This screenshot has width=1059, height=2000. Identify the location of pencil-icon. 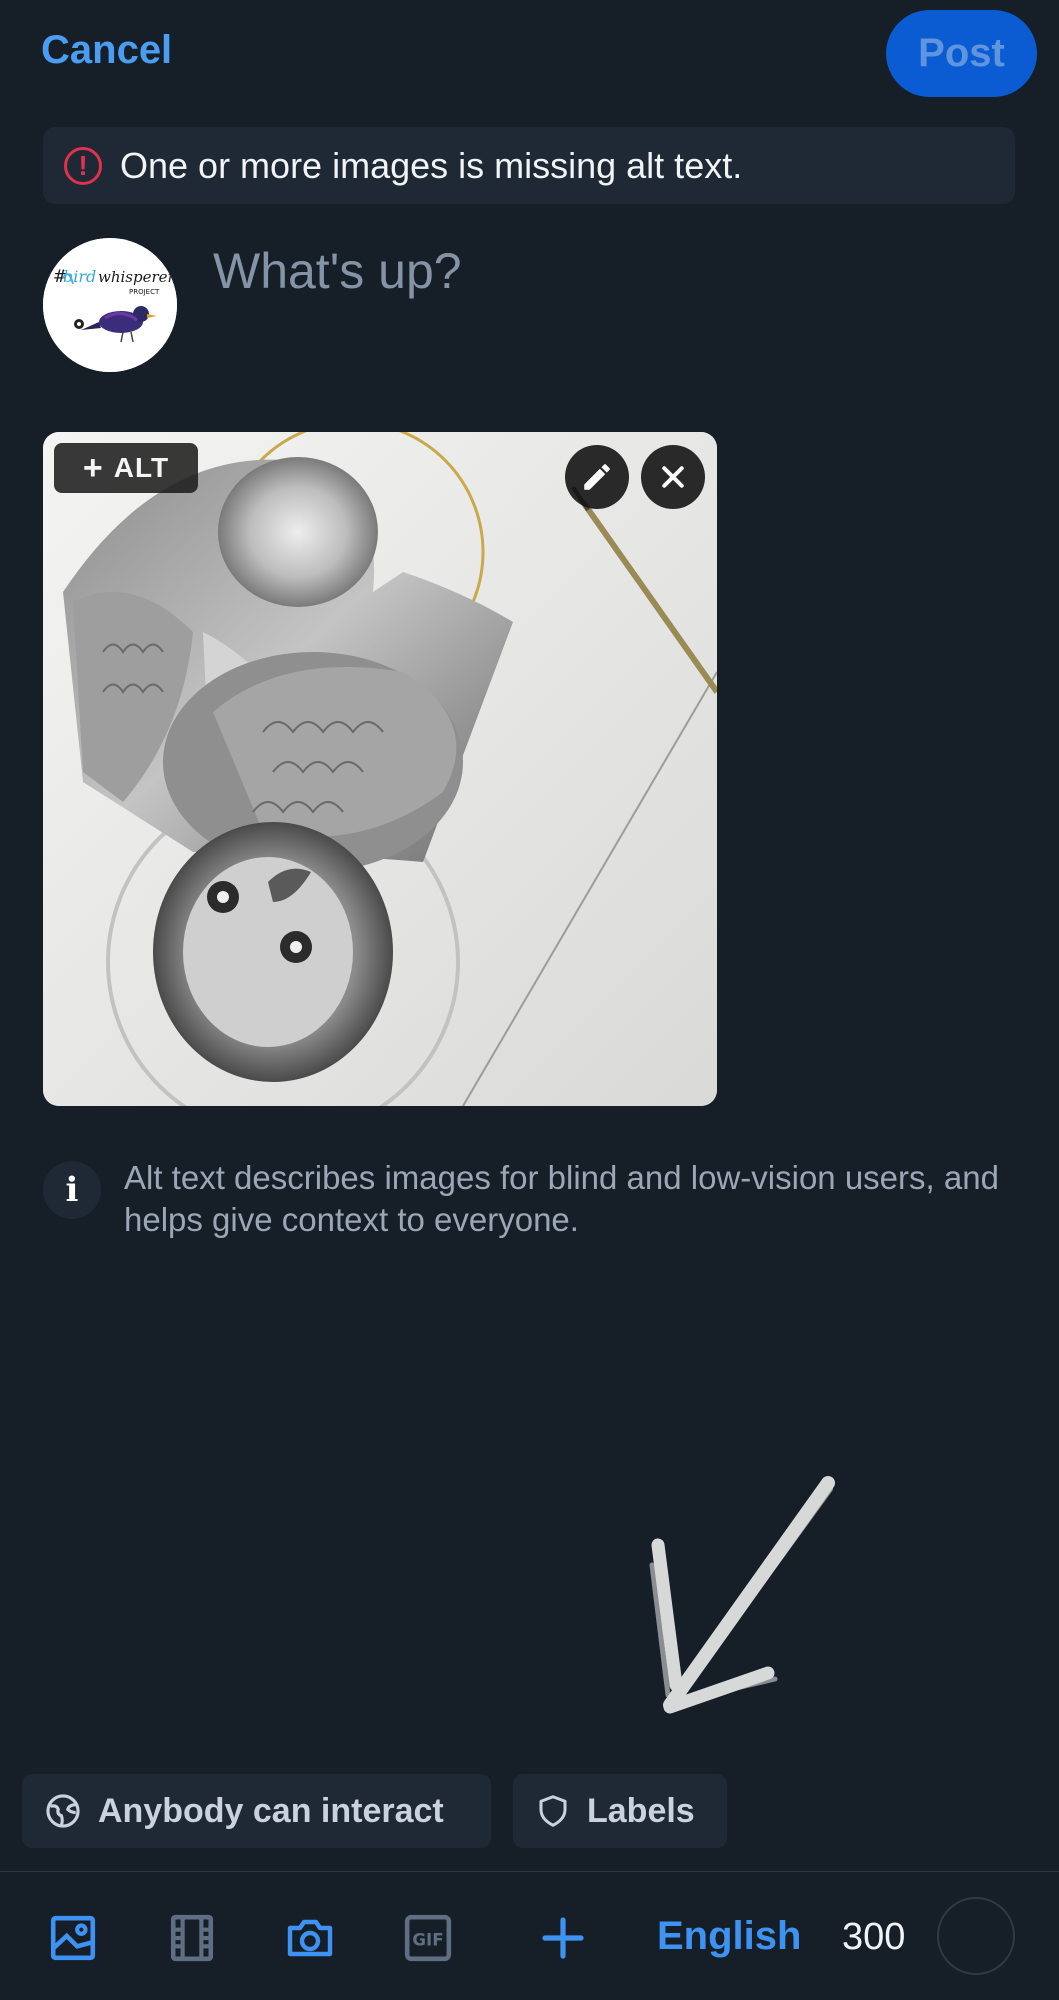
(597, 477).